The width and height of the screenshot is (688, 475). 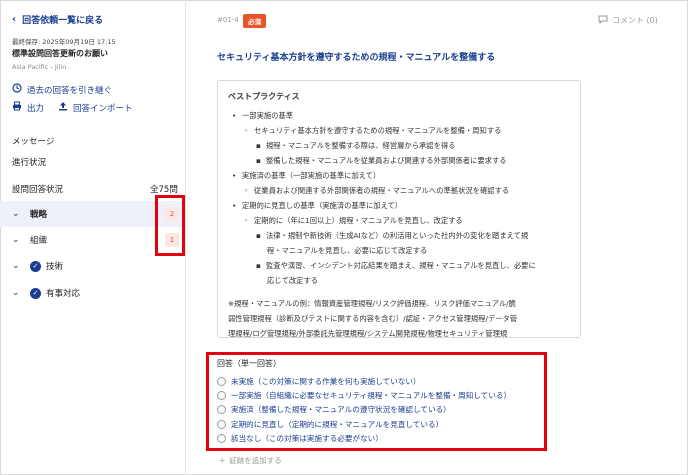 I want to click on required-tag: 必須, so click(x=254, y=21).